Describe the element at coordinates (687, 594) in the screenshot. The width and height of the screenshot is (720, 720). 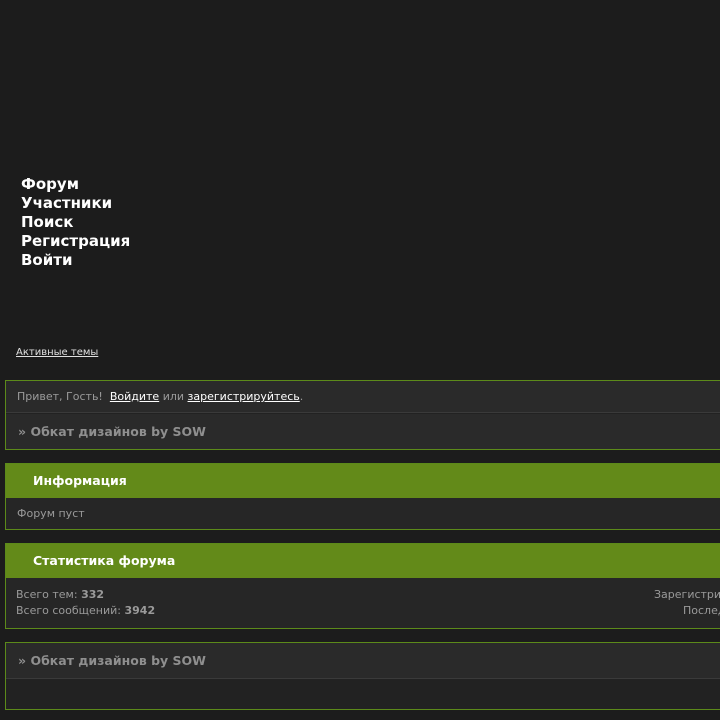
I see `stat-registered-label: Зарегистри` at that location.